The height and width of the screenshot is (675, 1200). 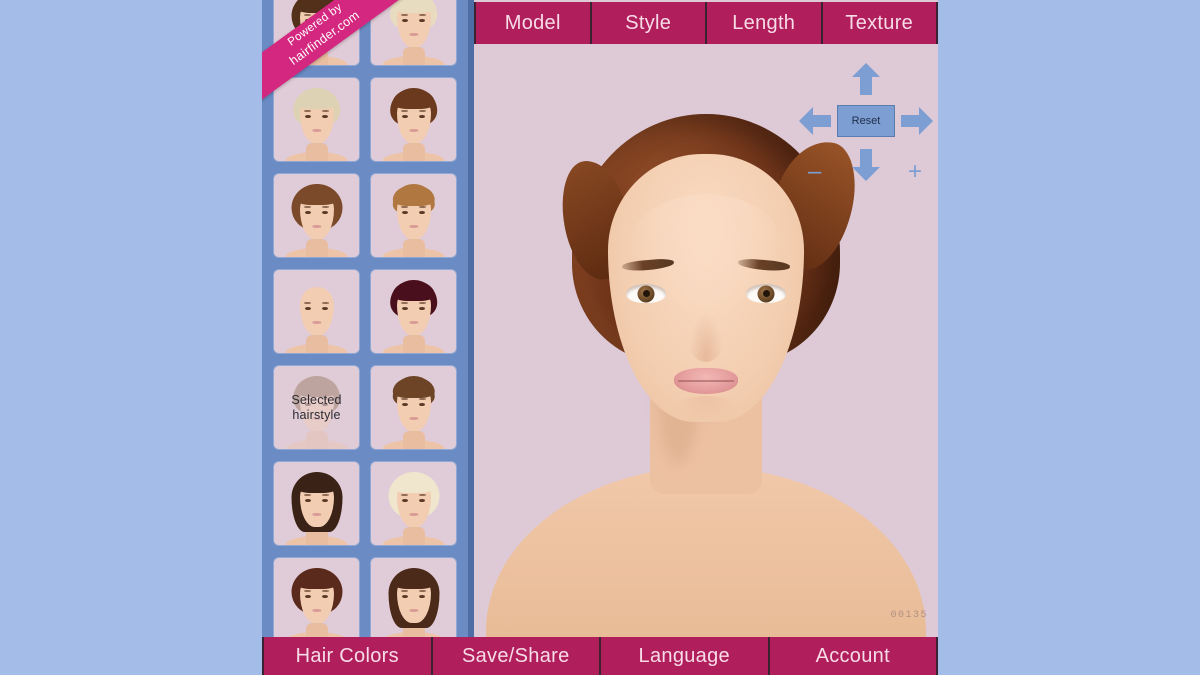 I want to click on tab-style: Style, so click(x=649, y=23).